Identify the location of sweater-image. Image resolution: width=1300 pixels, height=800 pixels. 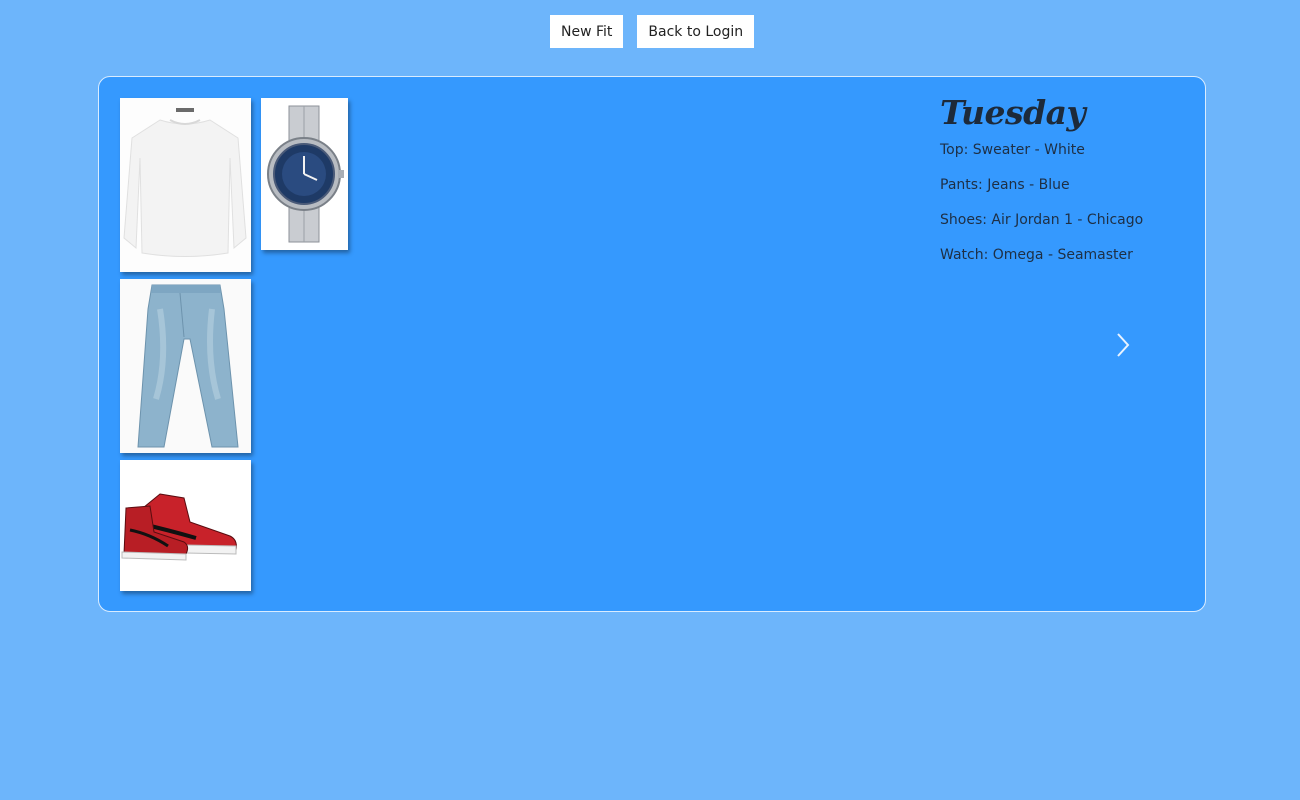
(185, 185).